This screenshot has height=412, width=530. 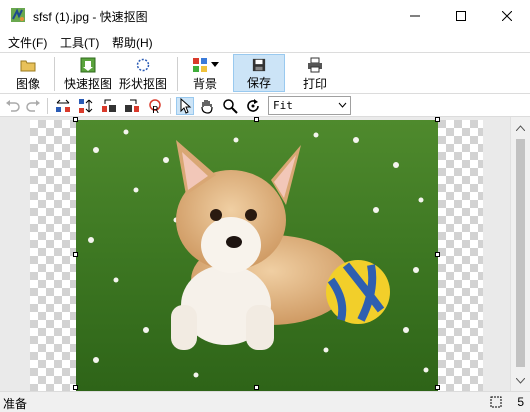 I want to click on pointer-icon, so click(x=185, y=106).